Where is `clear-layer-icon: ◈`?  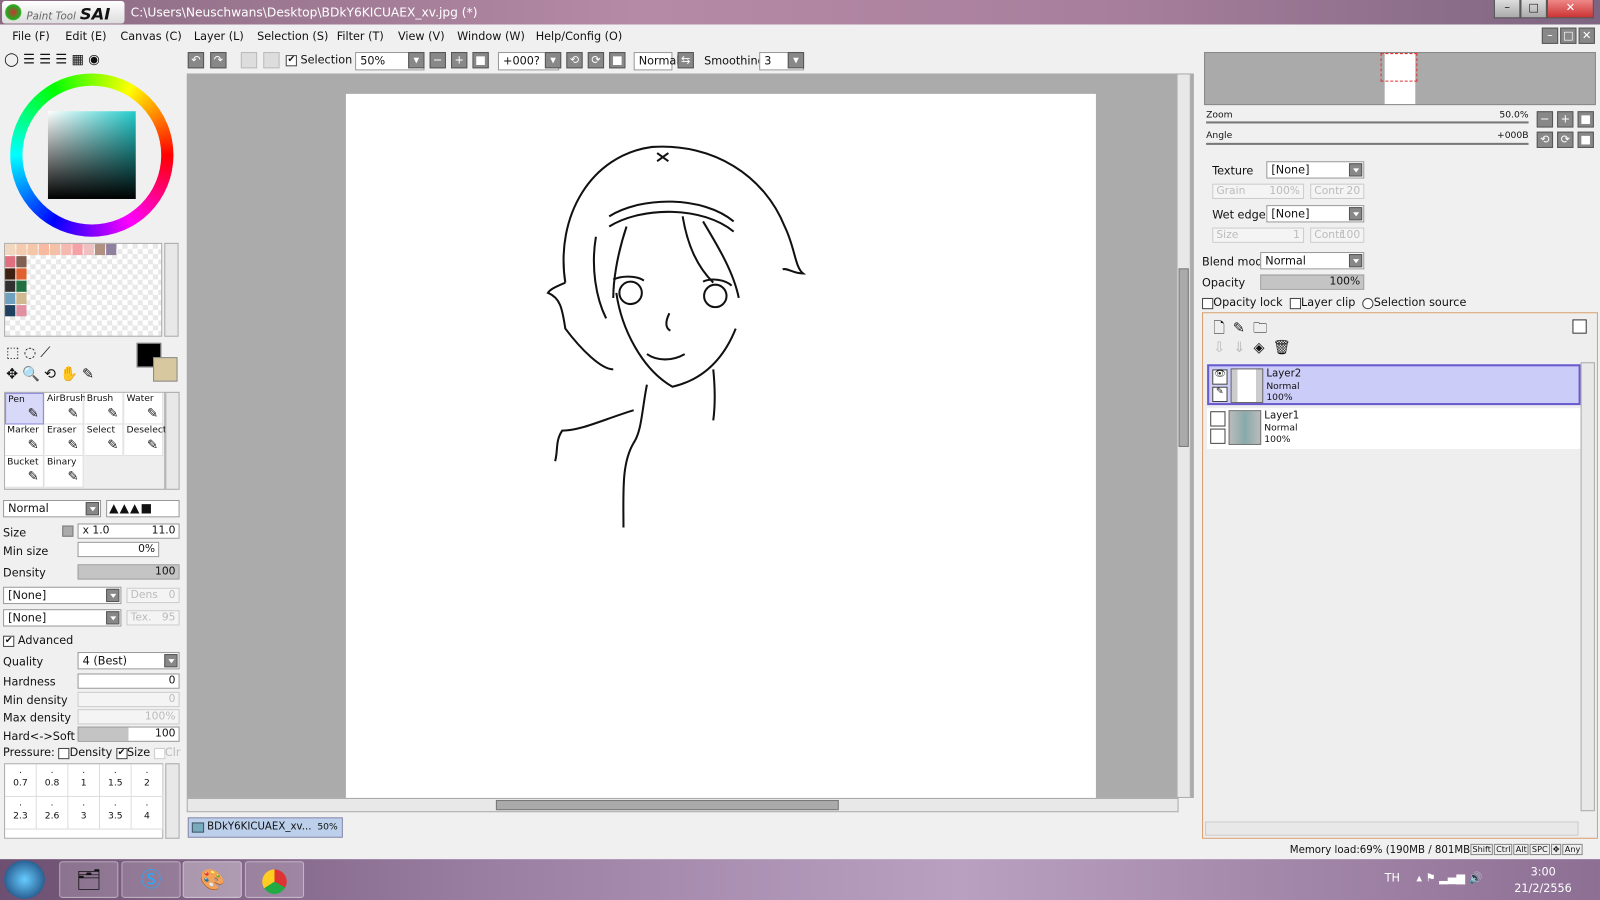 clear-layer-icon: ◈ is located at coordinates (1263, 348).